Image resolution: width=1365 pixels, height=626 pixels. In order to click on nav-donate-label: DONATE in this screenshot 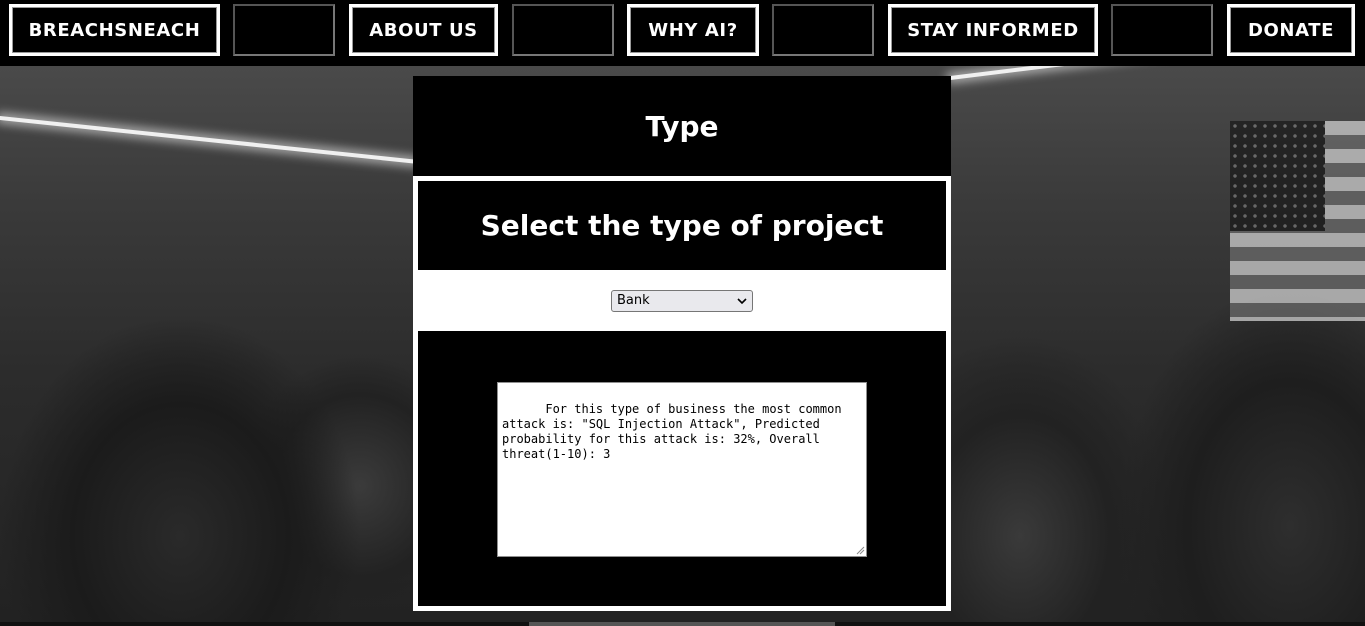, I will do `click(1290, 30)`.